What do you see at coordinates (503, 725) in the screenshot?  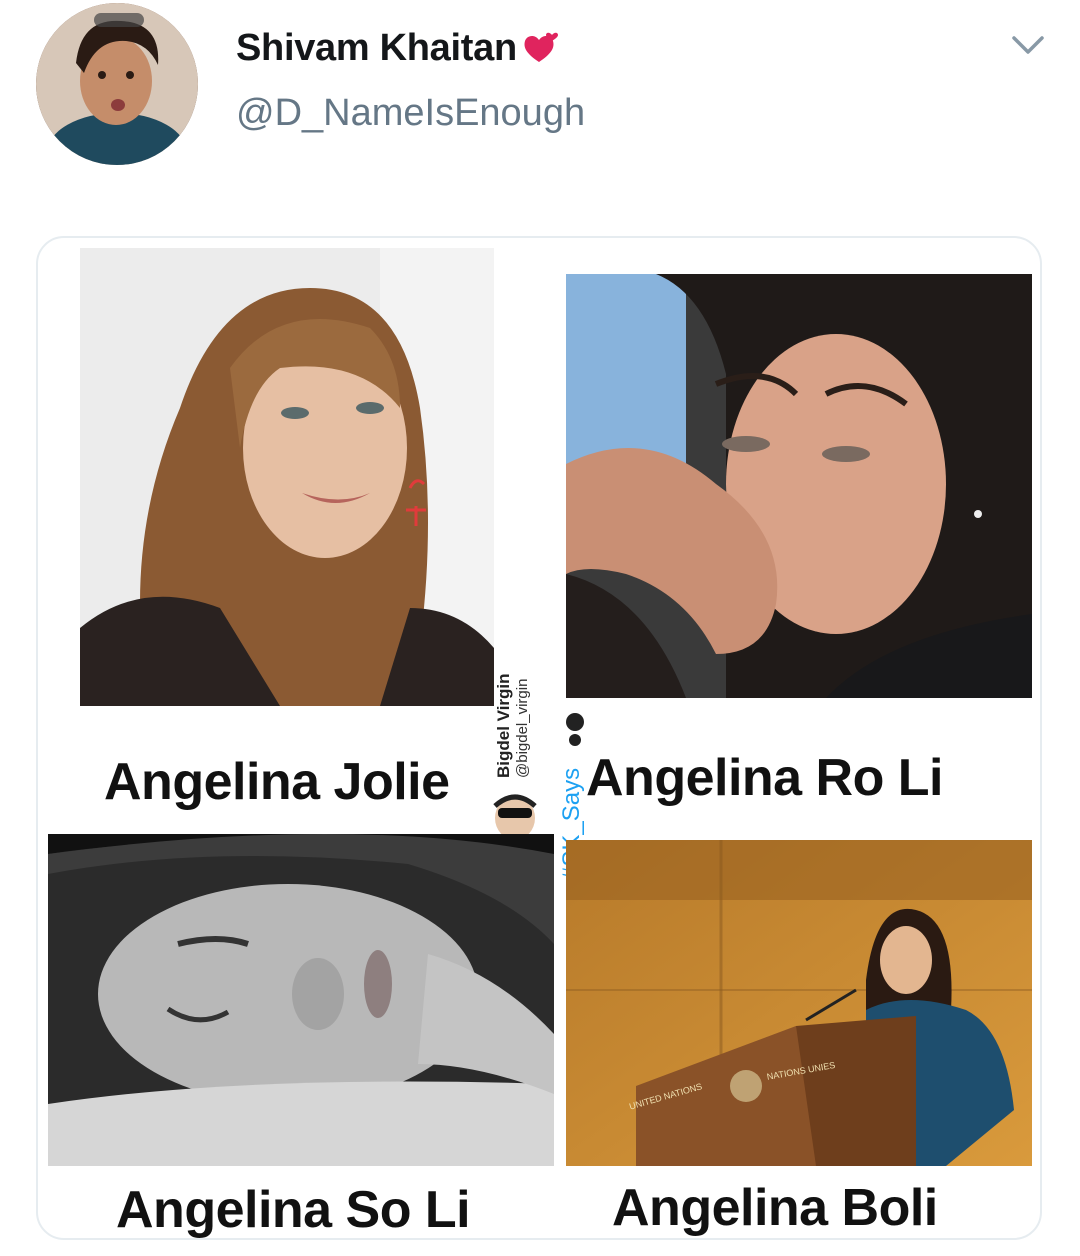 I see `watermark-name: Bigdel Virgin` at bounding box center [503, 725].